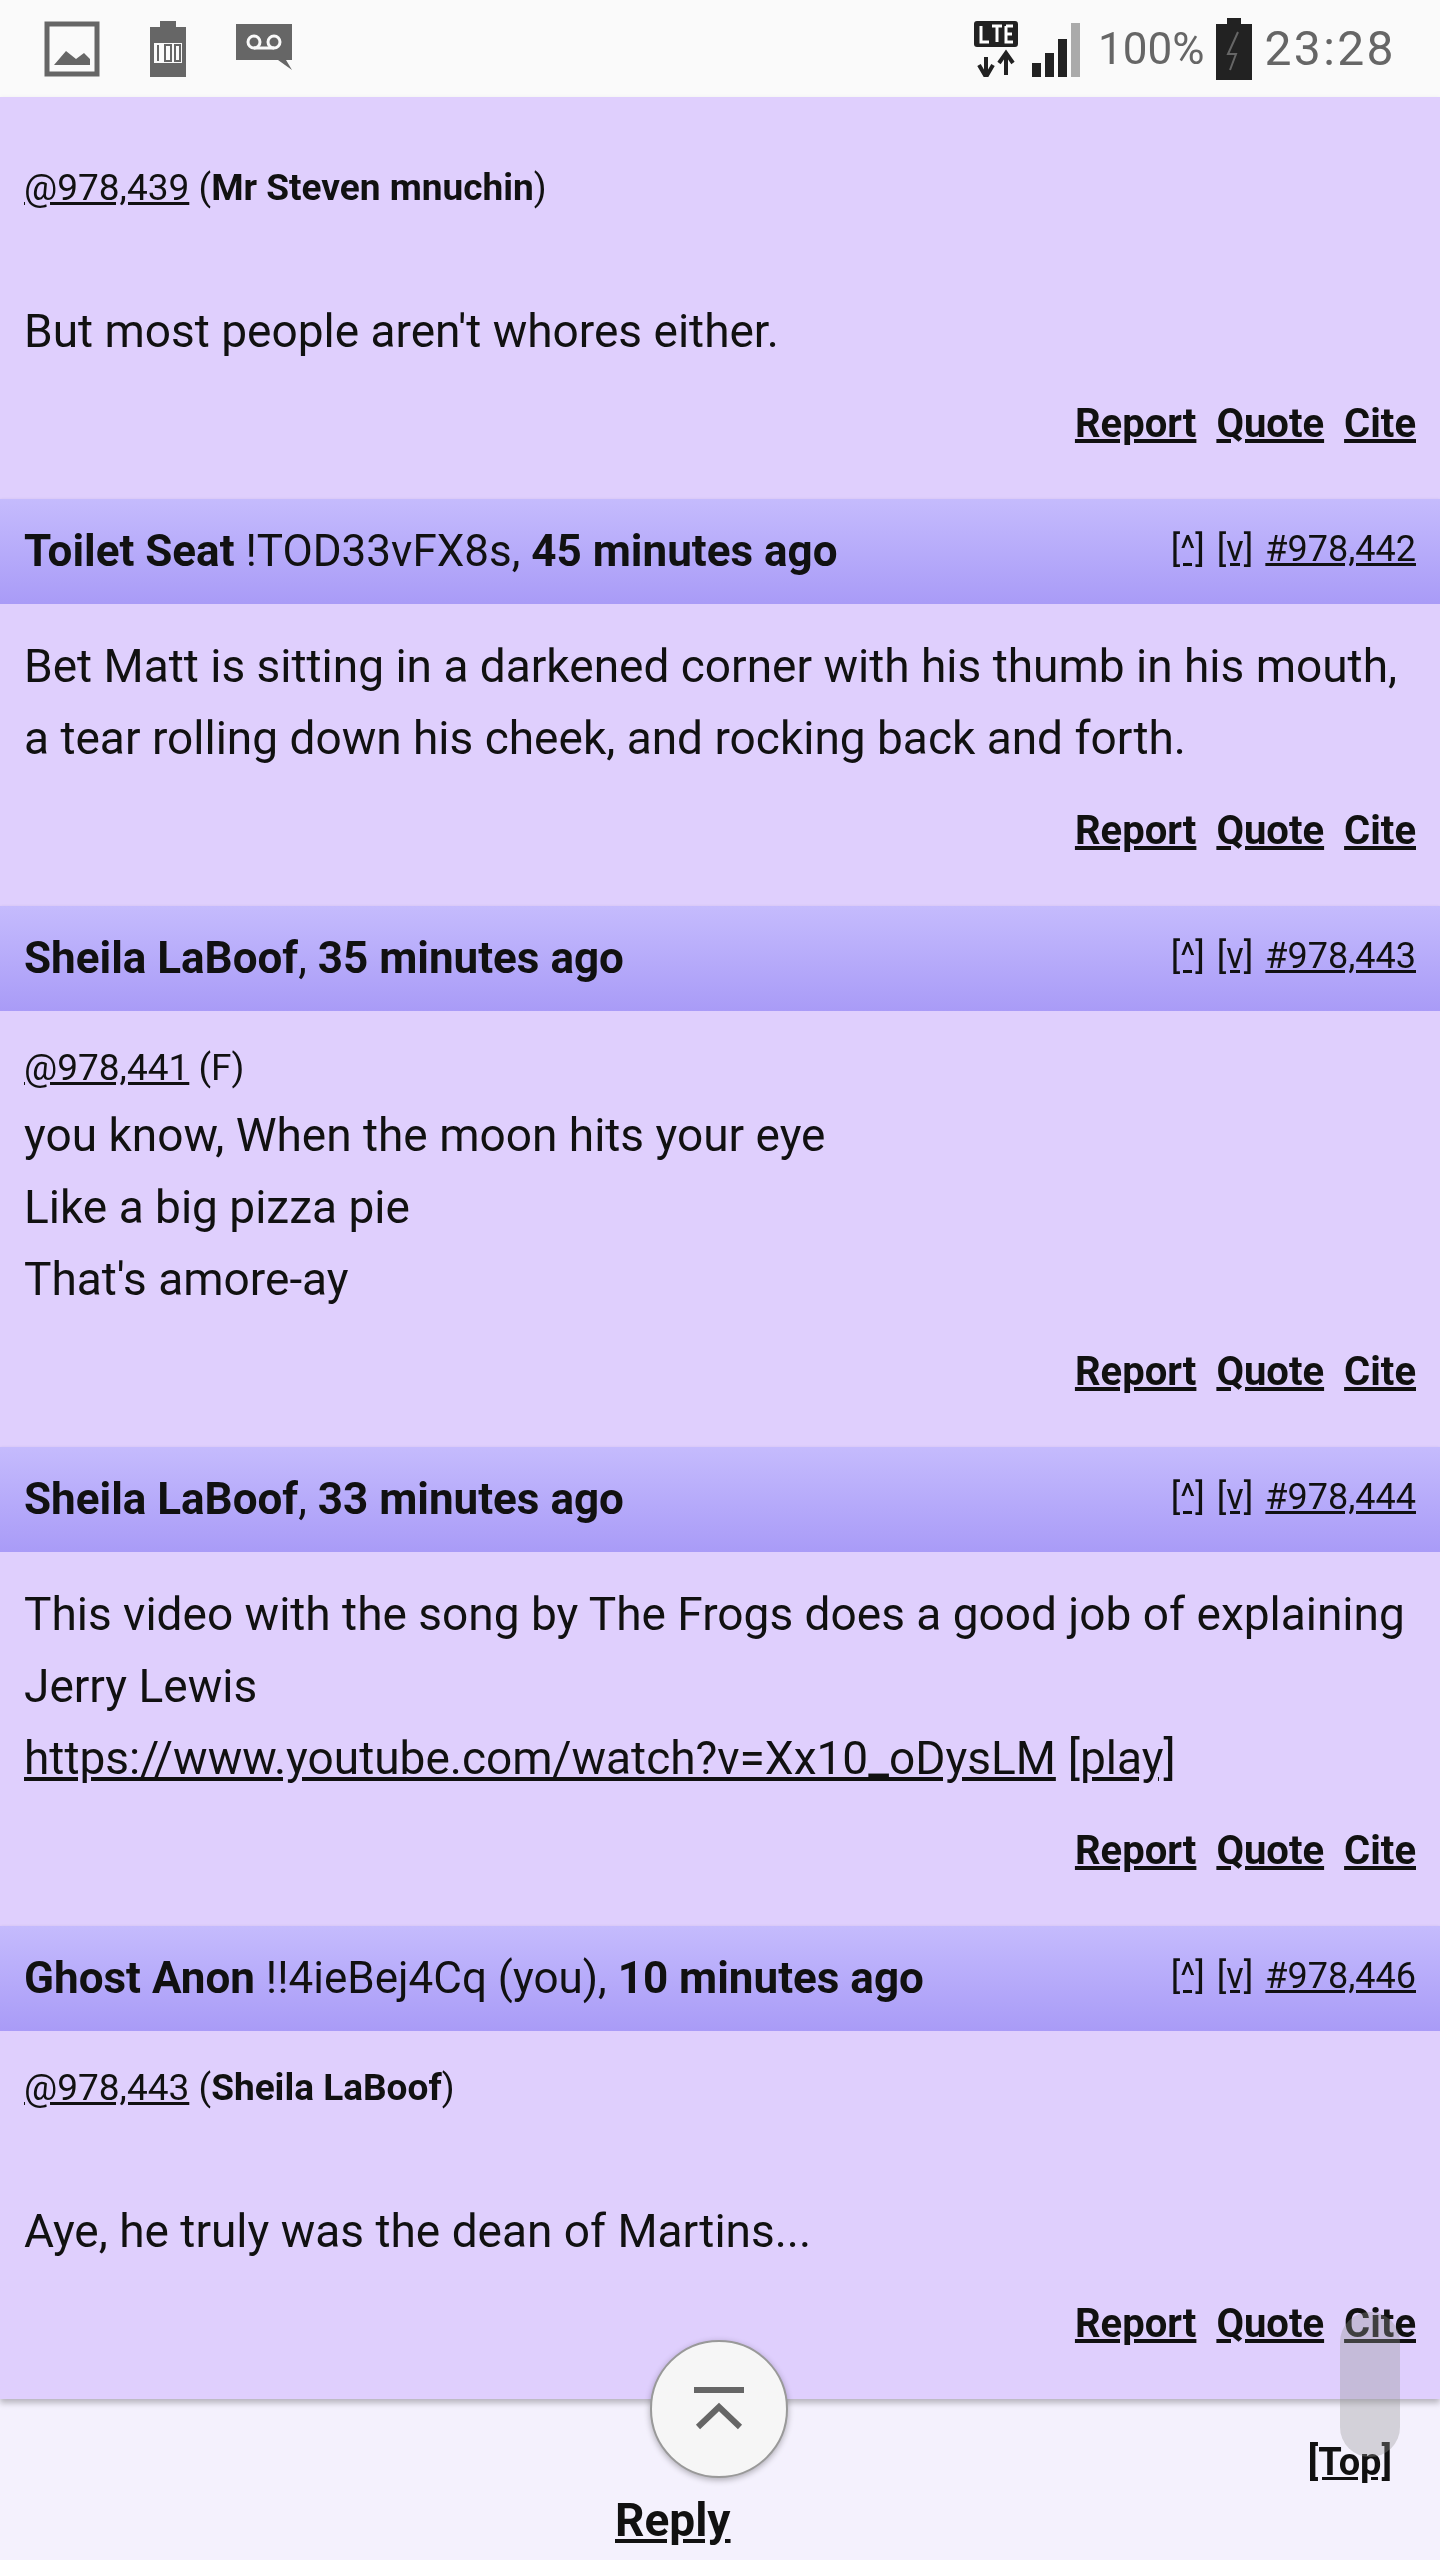 The height and width of the screenshot is (2560, 1440). I want to click on post-text: you know, When the moon hits your eye, so click(425, 1135).